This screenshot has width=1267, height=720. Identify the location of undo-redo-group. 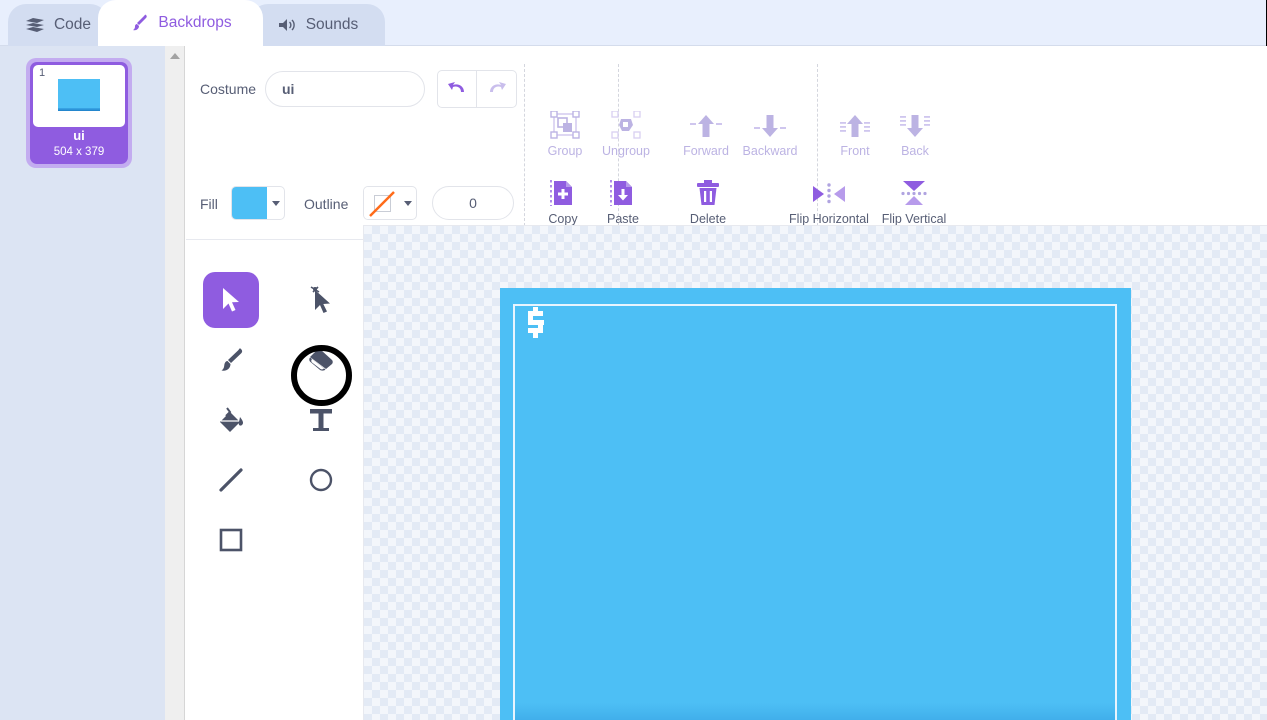
(477, 89).